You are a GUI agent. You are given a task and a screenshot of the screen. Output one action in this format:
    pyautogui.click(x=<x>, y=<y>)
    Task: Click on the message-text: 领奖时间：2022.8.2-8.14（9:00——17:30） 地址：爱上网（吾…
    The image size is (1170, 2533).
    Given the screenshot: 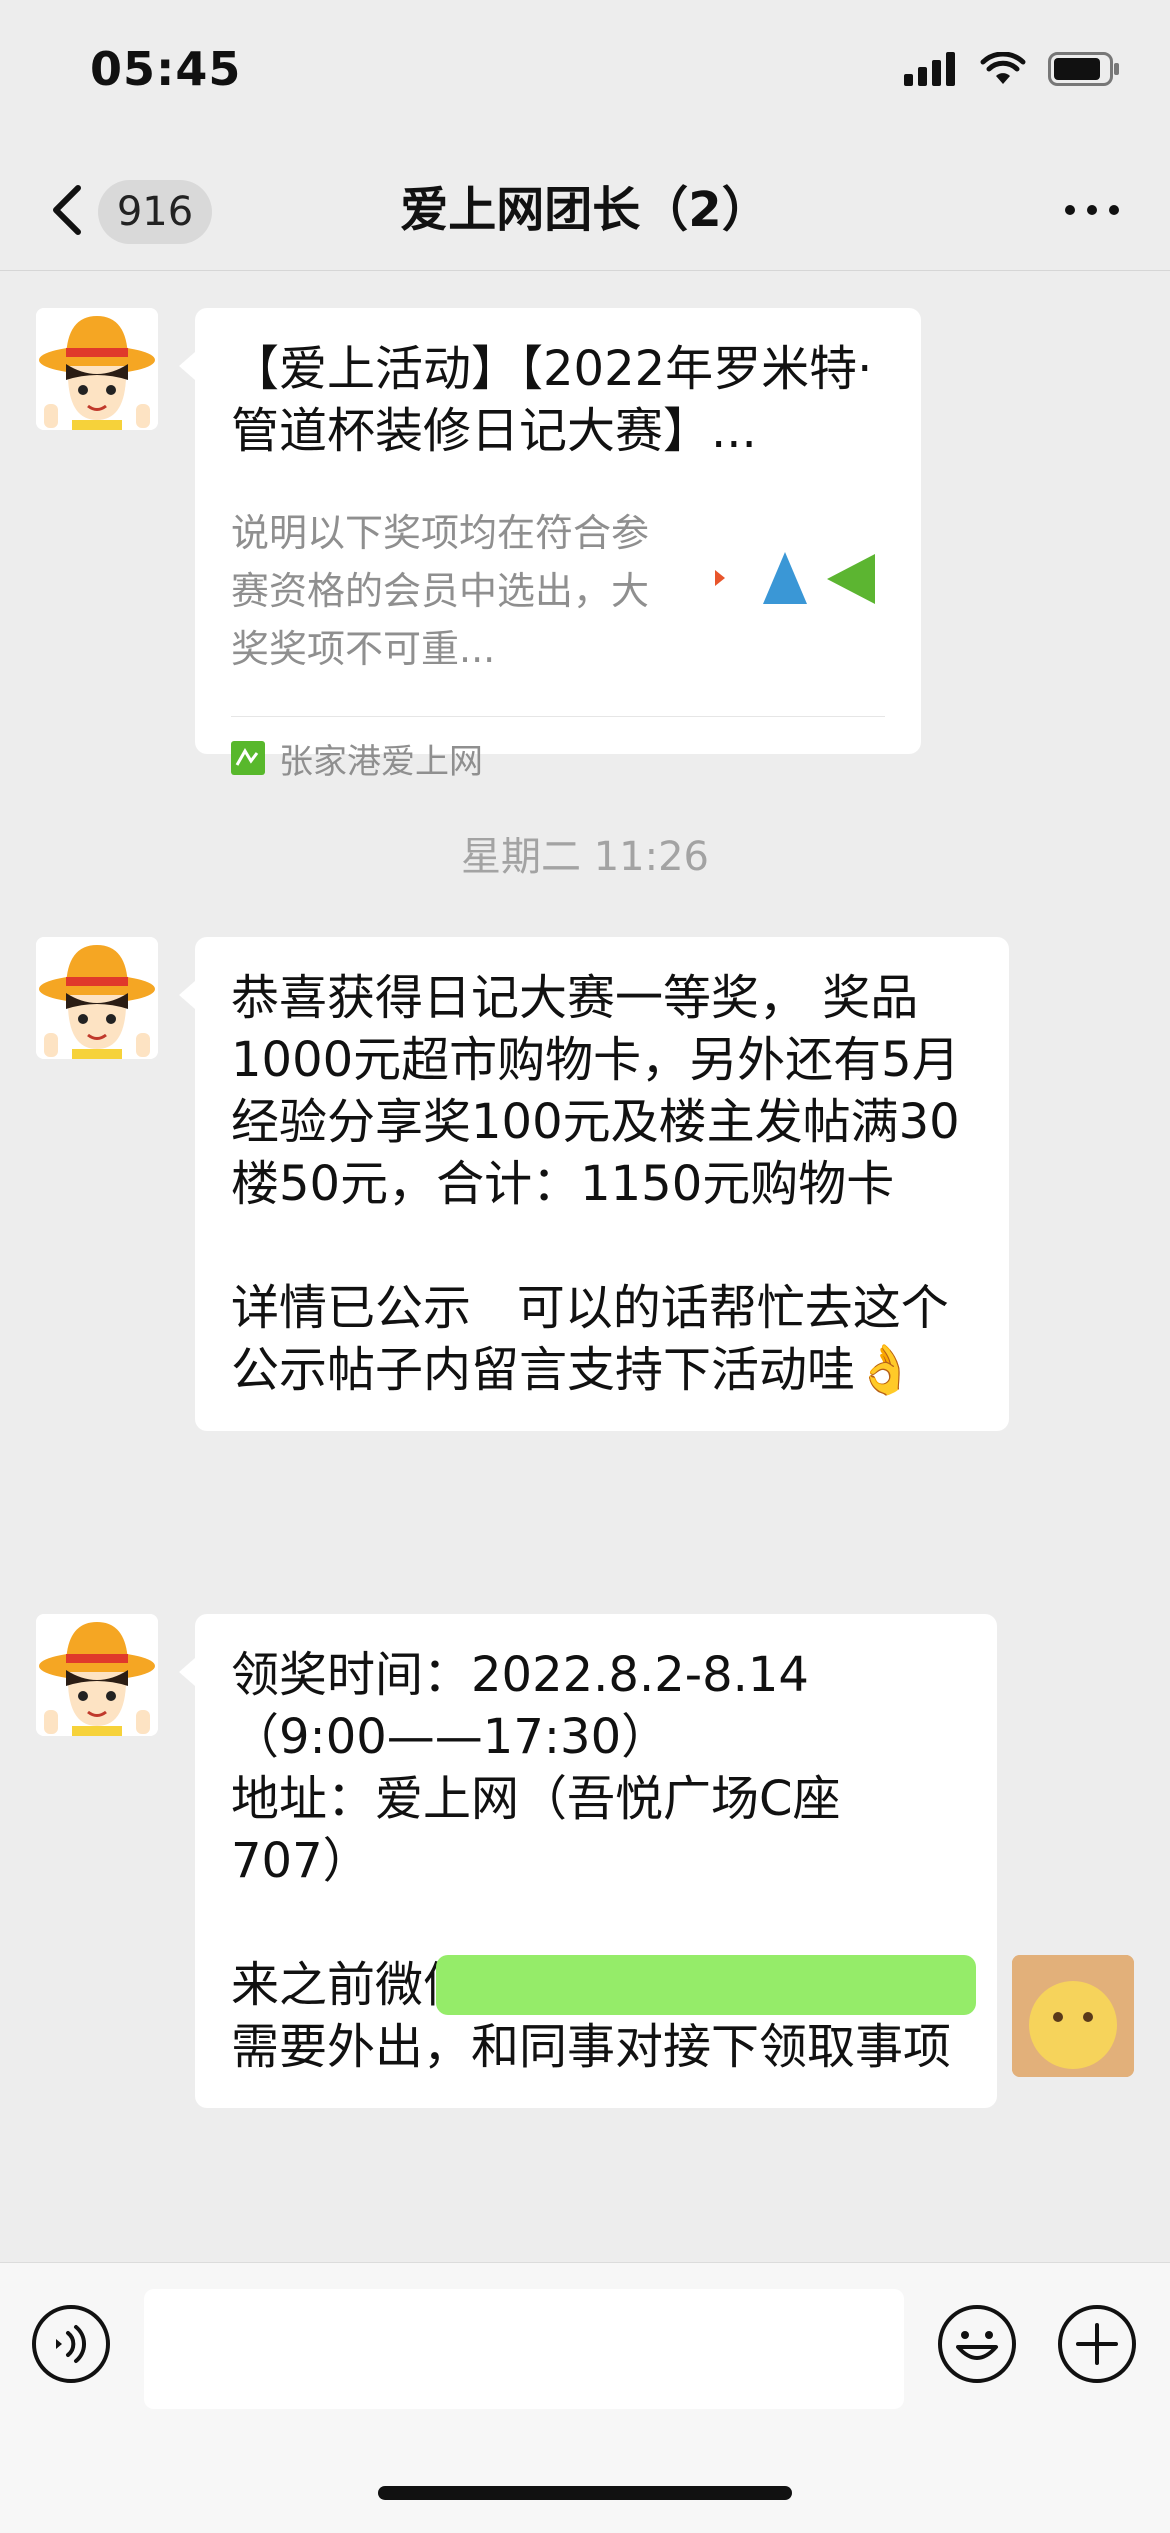 What is the action you would take?
    pyautogui.click(x=591, y=1861)
    